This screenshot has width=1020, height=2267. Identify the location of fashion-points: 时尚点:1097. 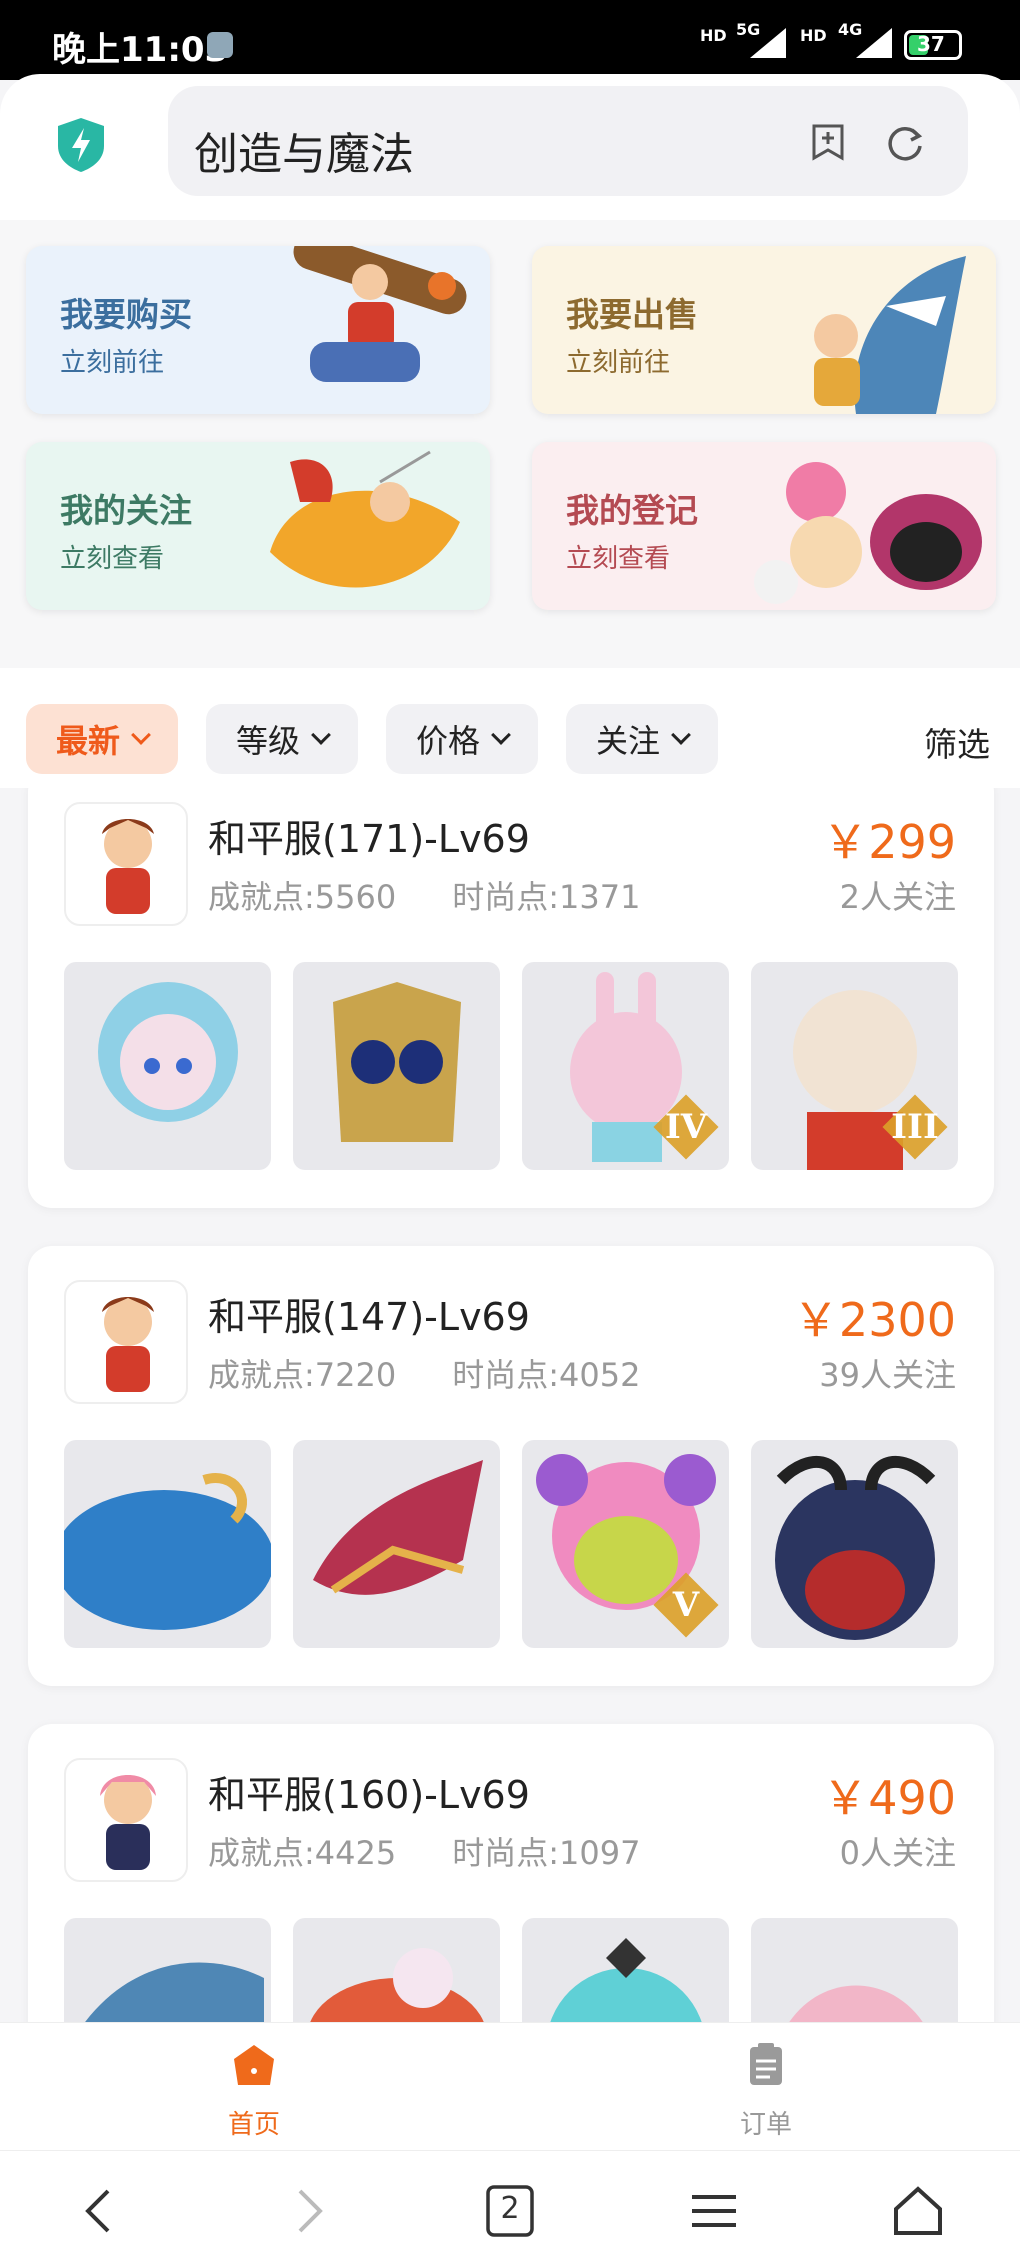
(546, 1853).